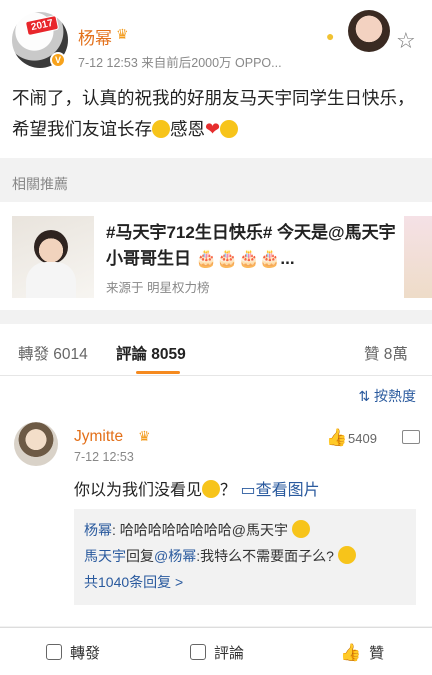 The image size is (432, 675). What do you see at coordinates (73, 652) in the screenshot?
I see `repost-button: 轉發` at bounding box center [73, 652].